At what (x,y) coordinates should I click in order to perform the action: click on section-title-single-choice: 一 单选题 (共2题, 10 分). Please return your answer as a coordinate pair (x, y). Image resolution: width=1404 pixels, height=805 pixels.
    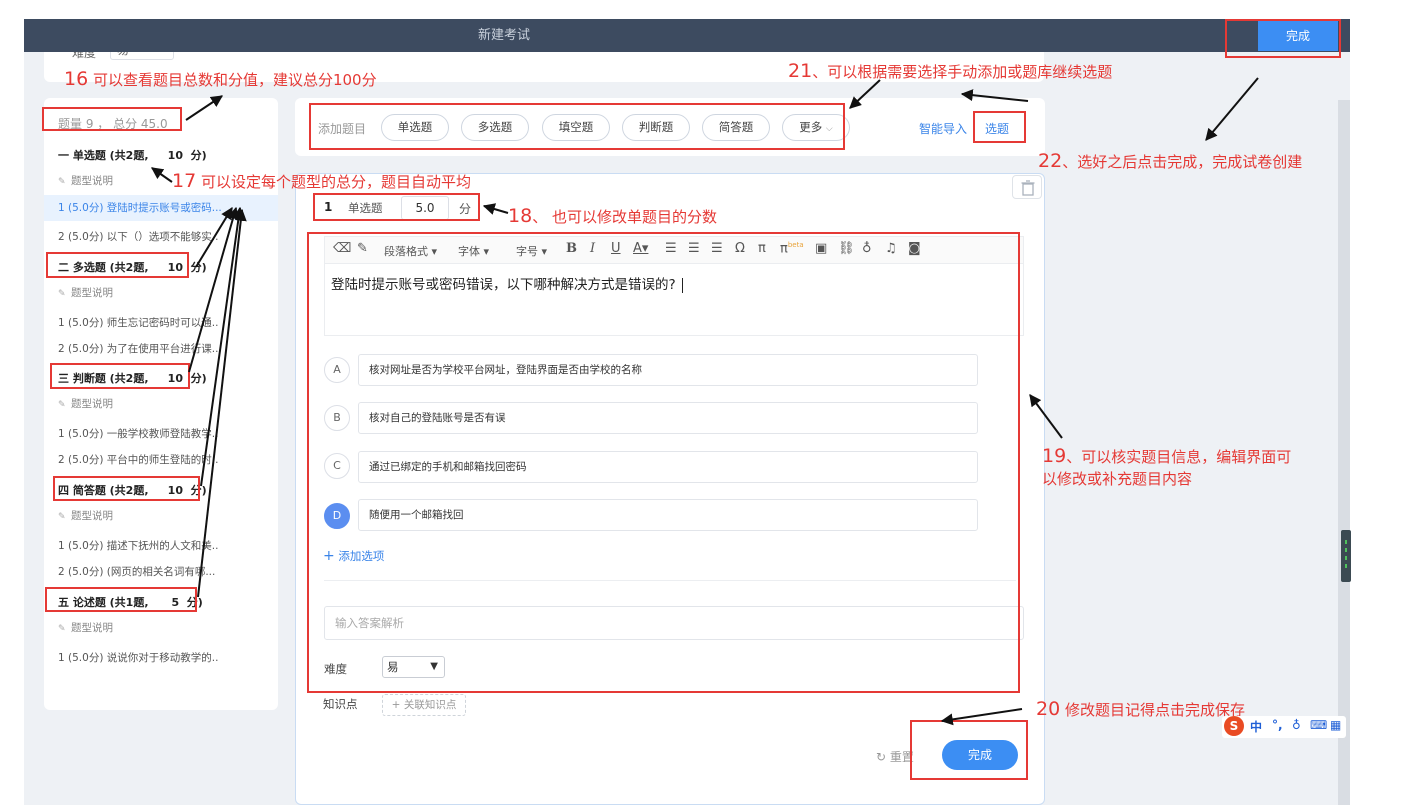
    Looking at the image, I should click on (132, 155).